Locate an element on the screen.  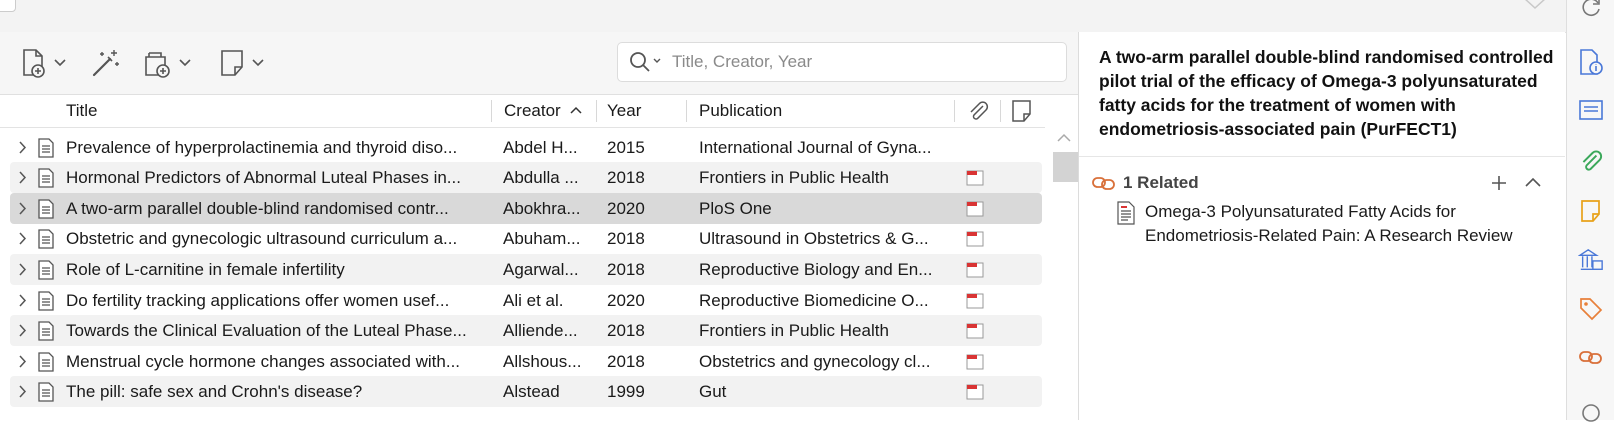
related-section-header: 1 Related is located at coordinates (1322, 183).